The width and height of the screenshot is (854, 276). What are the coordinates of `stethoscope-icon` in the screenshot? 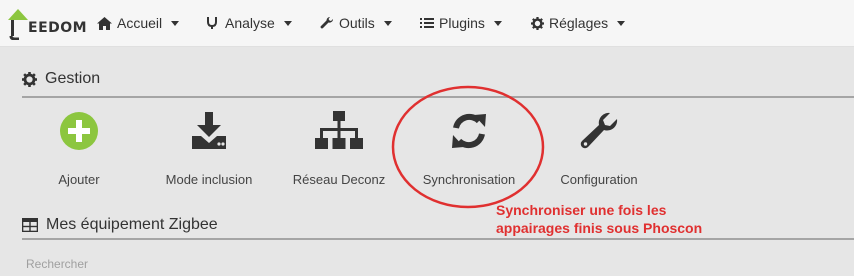 It's located at (212, 23).